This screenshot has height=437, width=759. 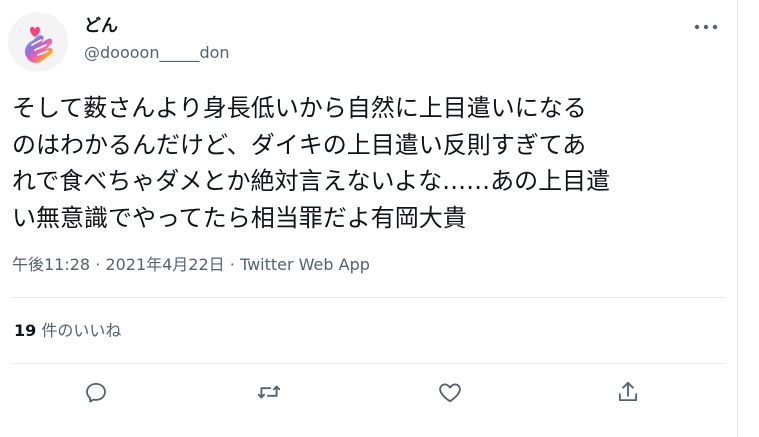 I want to click on share-button, so click(x=628, y=392).